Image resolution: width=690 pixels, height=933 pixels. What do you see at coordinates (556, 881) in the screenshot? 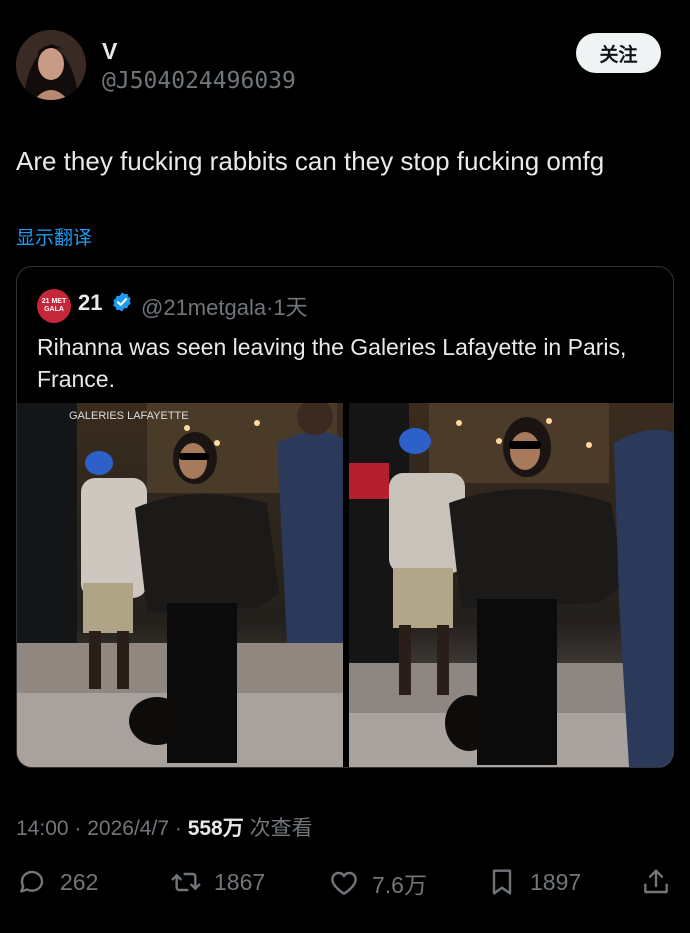
I see `bookmark-count: 1897` at bounding box center [556, 881].